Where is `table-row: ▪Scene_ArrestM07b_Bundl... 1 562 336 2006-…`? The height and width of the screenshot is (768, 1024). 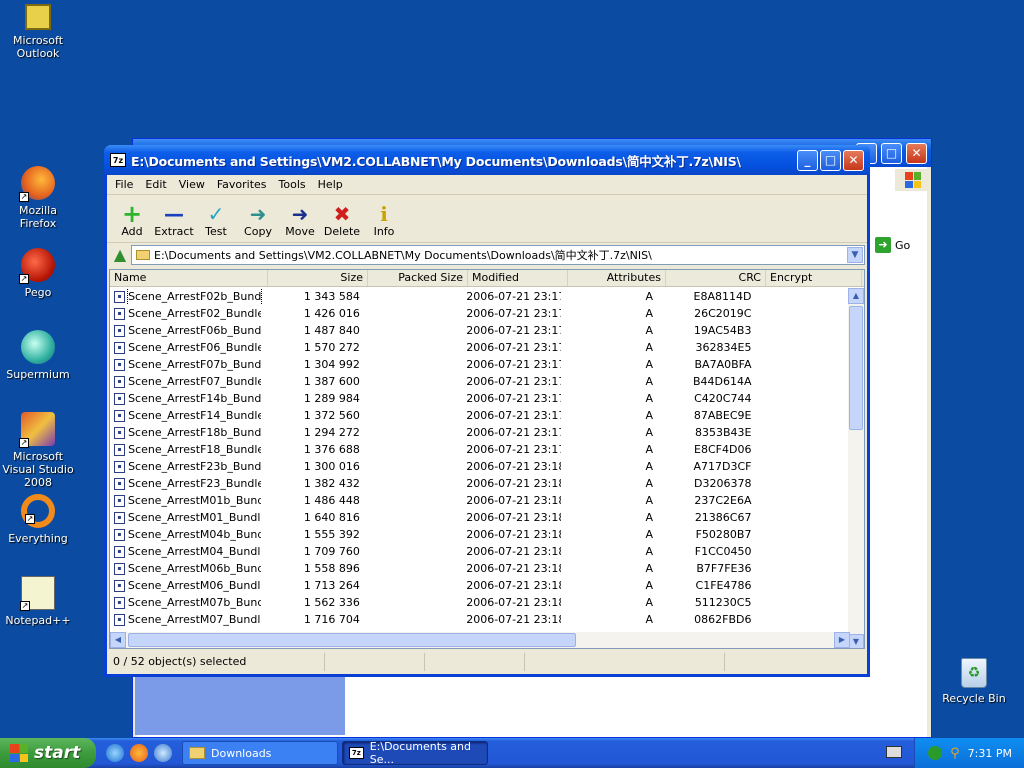 table-row: ▪Scene_ArrestM07b_Bundl... 1 562 336 2006-… is located at coordinates (480, 602).